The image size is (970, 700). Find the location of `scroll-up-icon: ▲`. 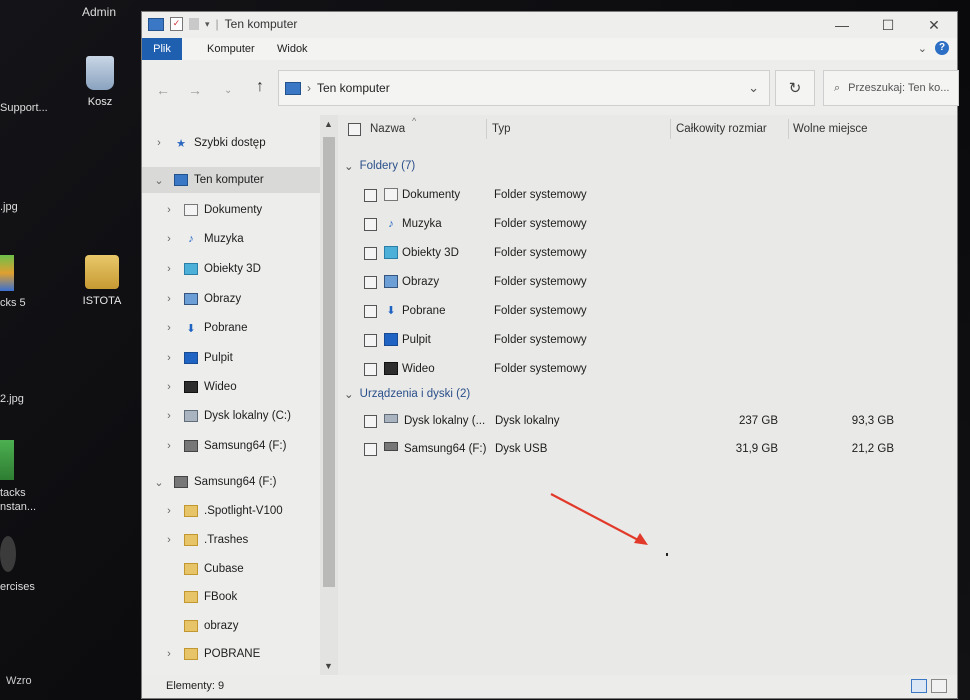

scroll-up-icon: ▲ is located at coordinates (328, 124).